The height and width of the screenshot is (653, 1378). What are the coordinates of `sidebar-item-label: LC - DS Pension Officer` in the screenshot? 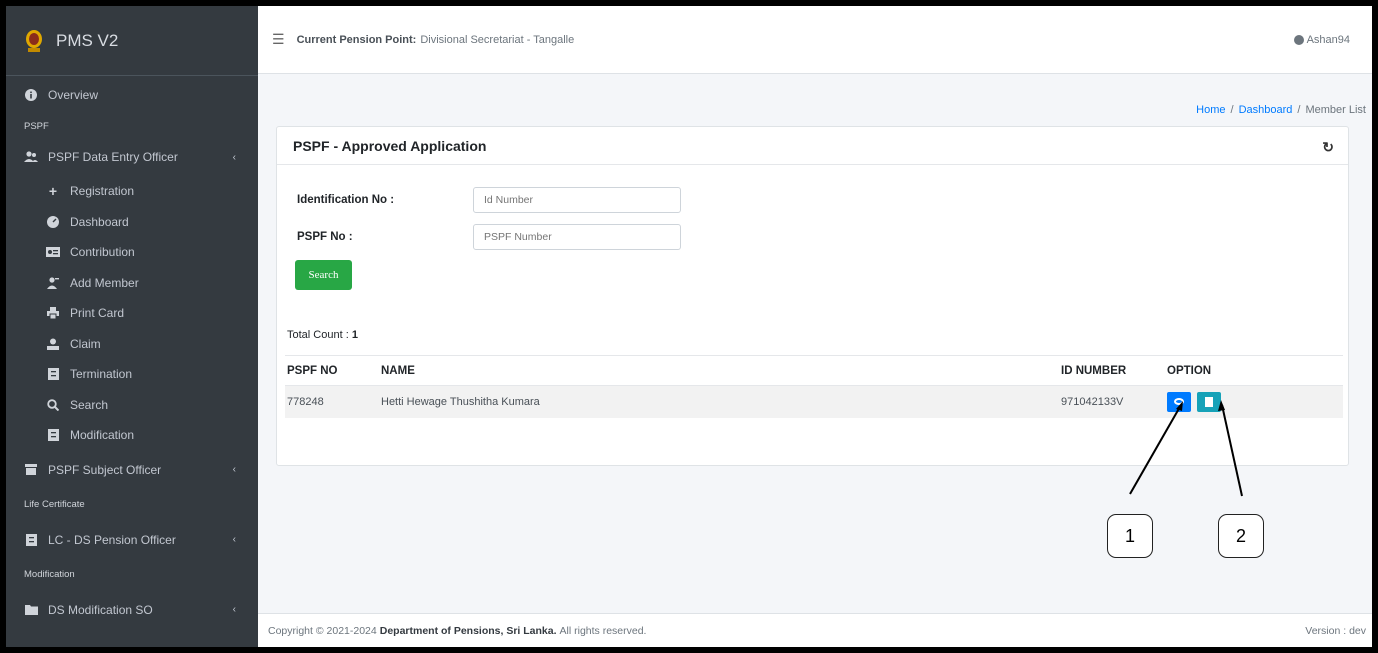 It's located at (112, 539).